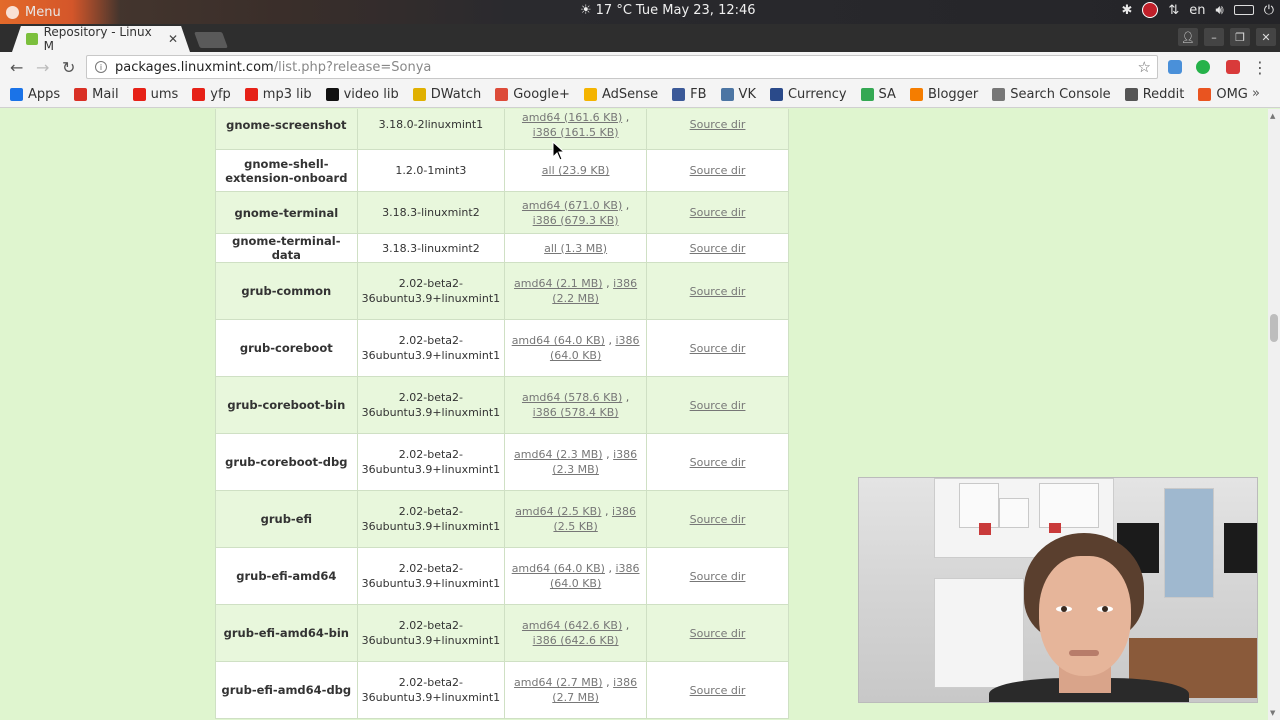 This screenshot has height=720, width=1280. What do you see at coordinates (943, 94) in the screenshot?
I see `bookmark-blogger: Blogger` at bounding box center [943, 94].